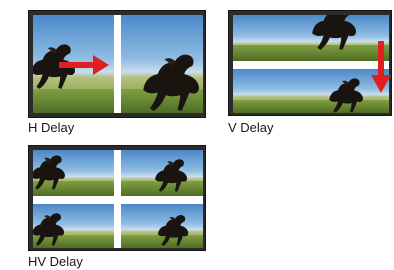 Image resolution: width=394 pixels, height=270 pixels. I want to click on hv-delay-top-left-image, so click(73, 173).